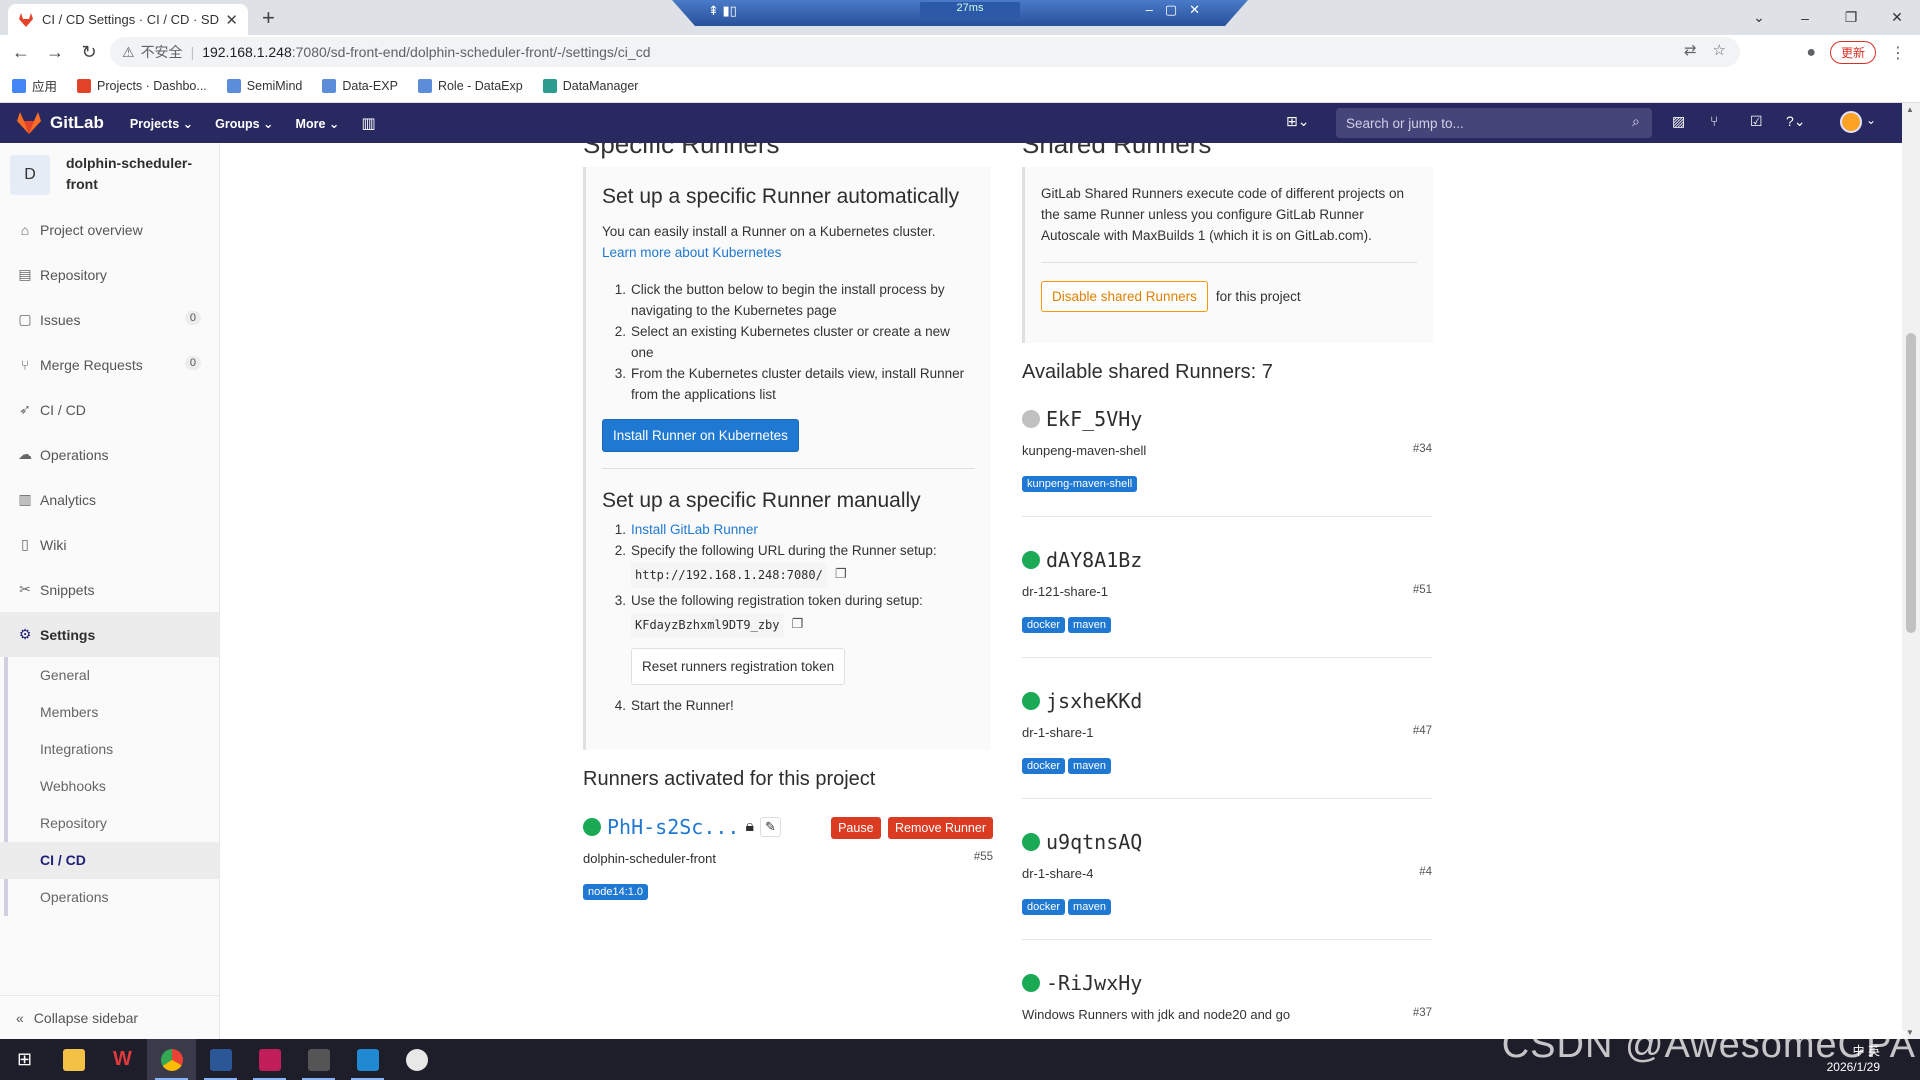  What do you see at coordinates (1871, 120) in the screenshot?
I see `user-menu-chevron-icon: ⌄` at bounding box center [1871, 120].